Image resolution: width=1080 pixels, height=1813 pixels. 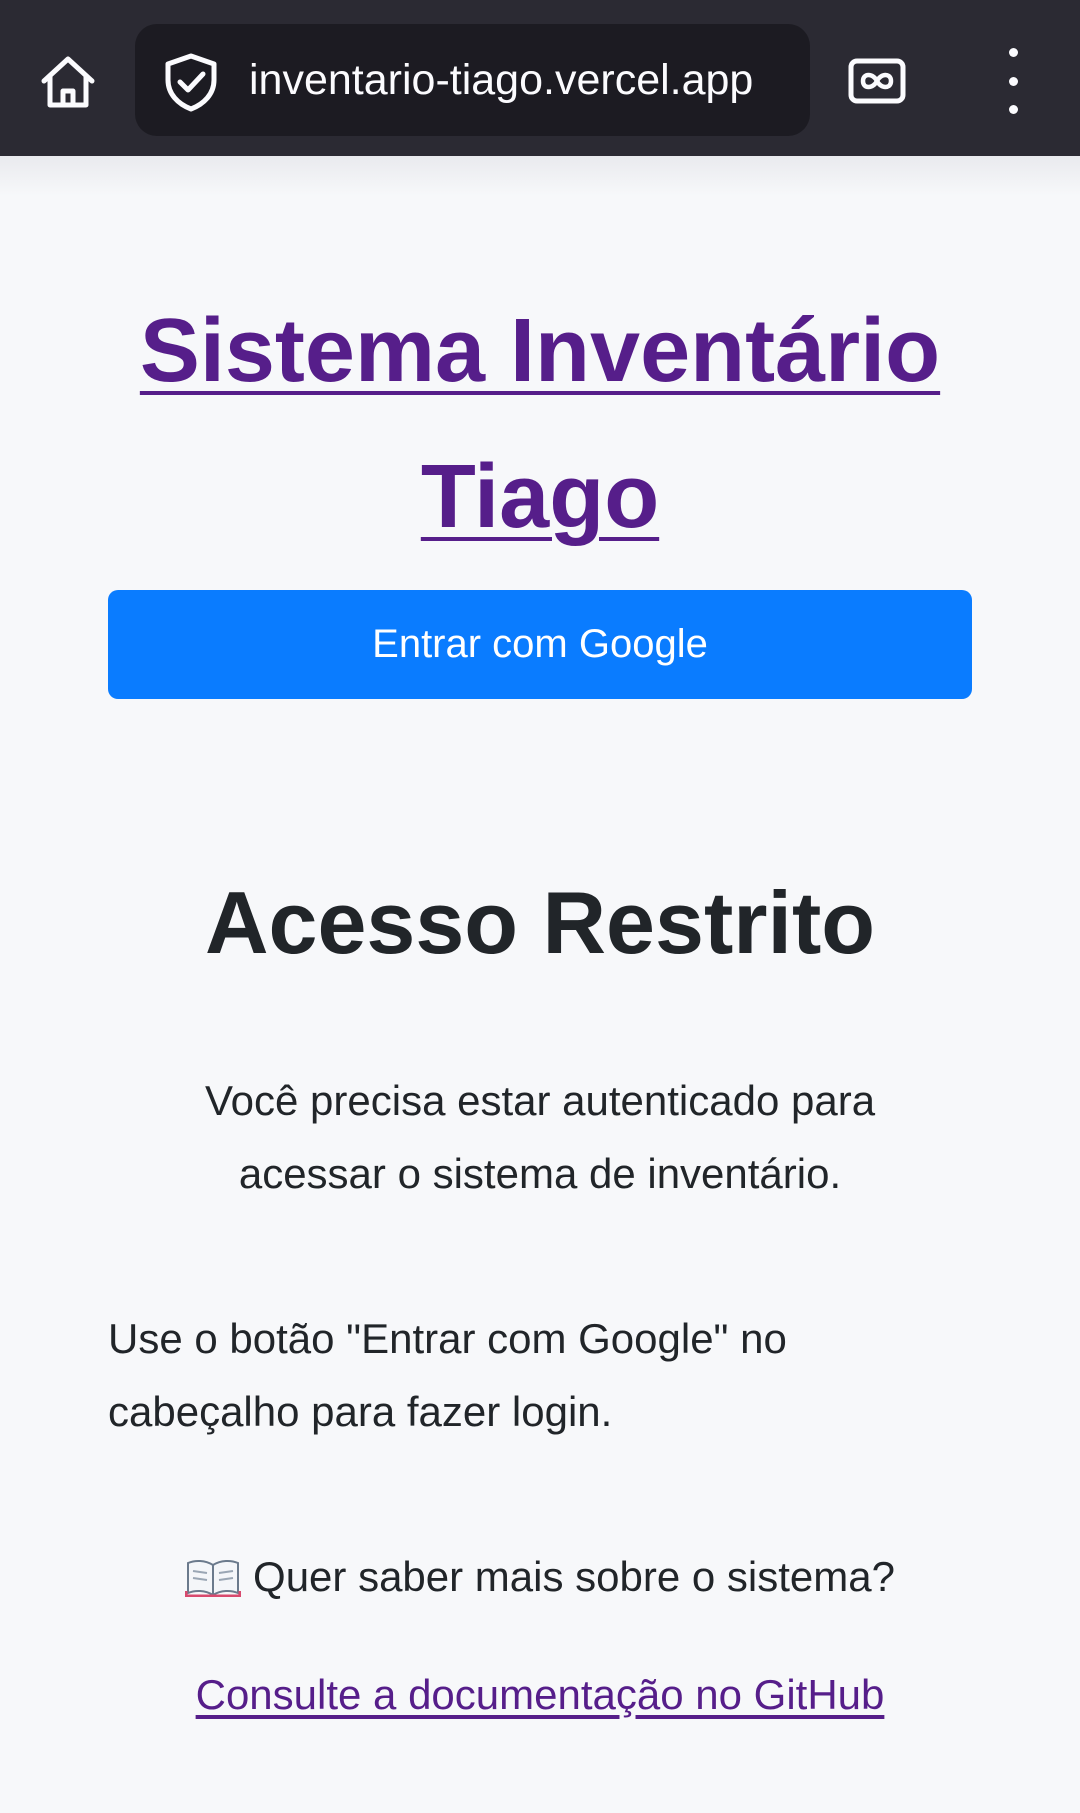 What do you see at coordinates (540, 176) in the screenshot?
I see `toolbar-shadow` at bounding box center [540, 176].